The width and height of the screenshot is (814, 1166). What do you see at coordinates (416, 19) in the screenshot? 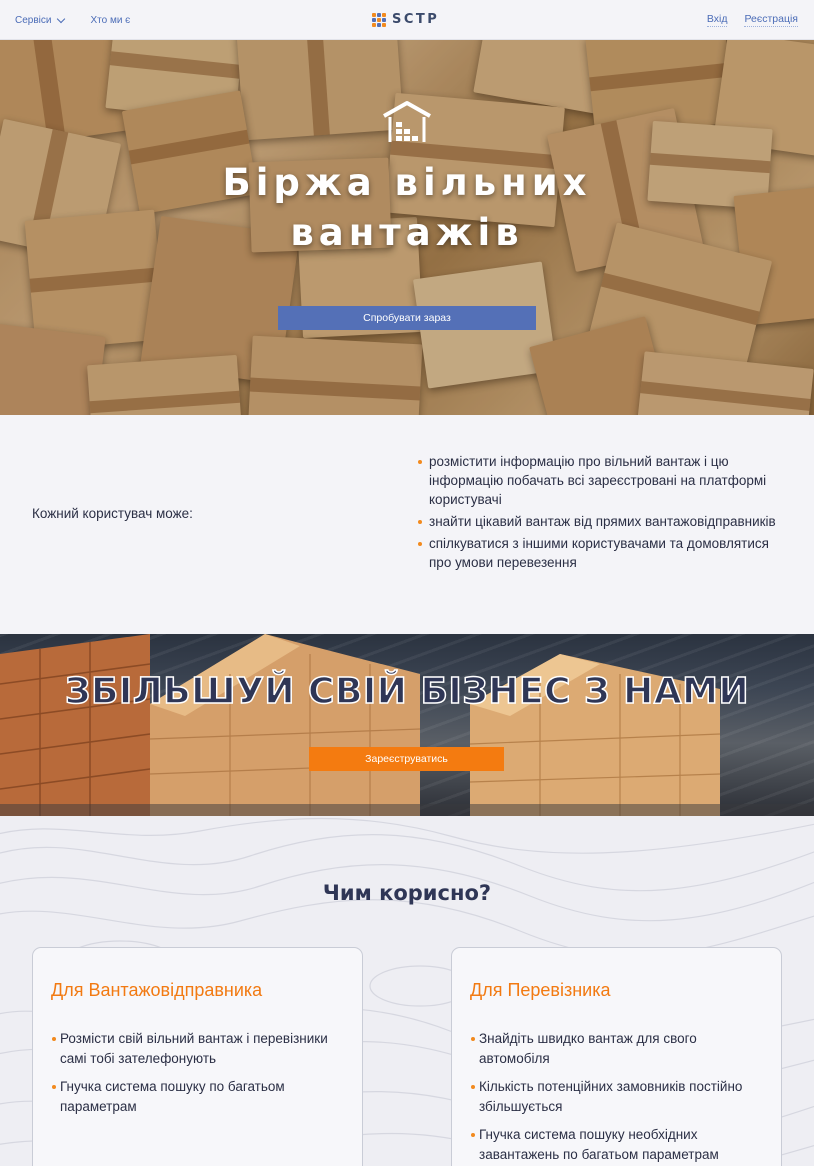
I see `logo-text: SCTP` at bounding box center [416, 19].